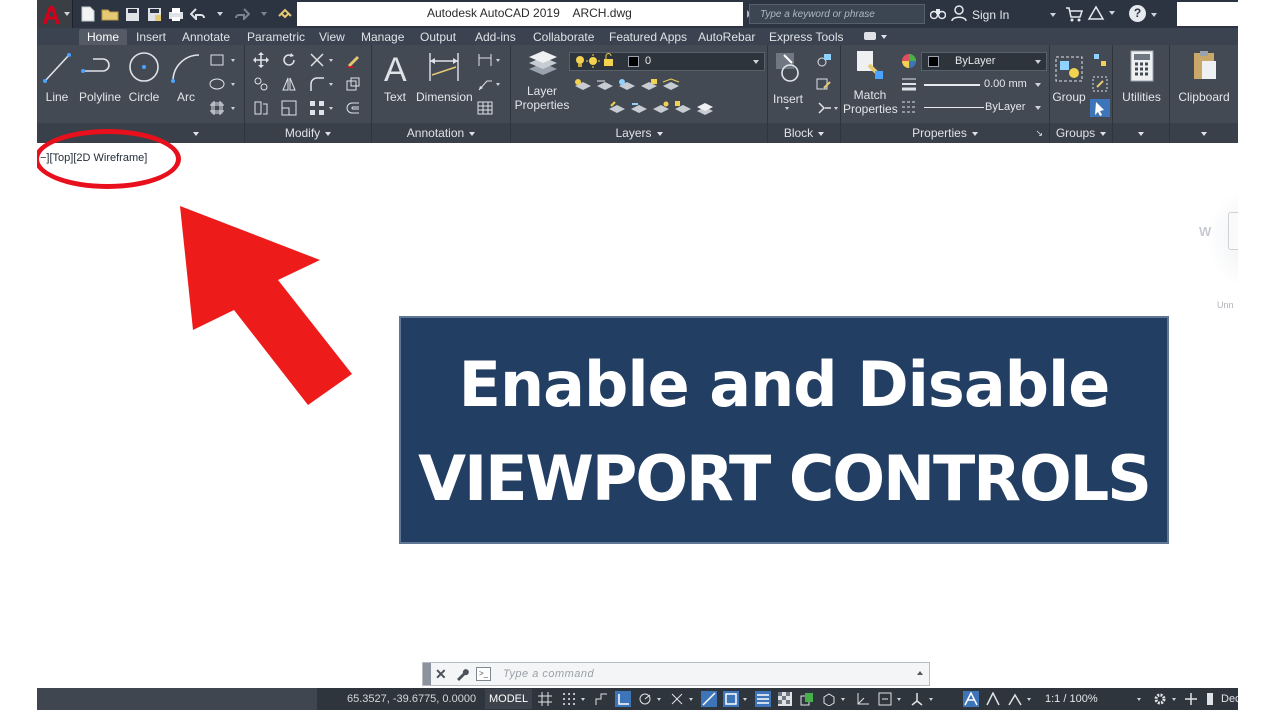  What do you see at coordinates (485, 84) in the screenshot?
I see `leader-icon` at bounding box center [485, 84].